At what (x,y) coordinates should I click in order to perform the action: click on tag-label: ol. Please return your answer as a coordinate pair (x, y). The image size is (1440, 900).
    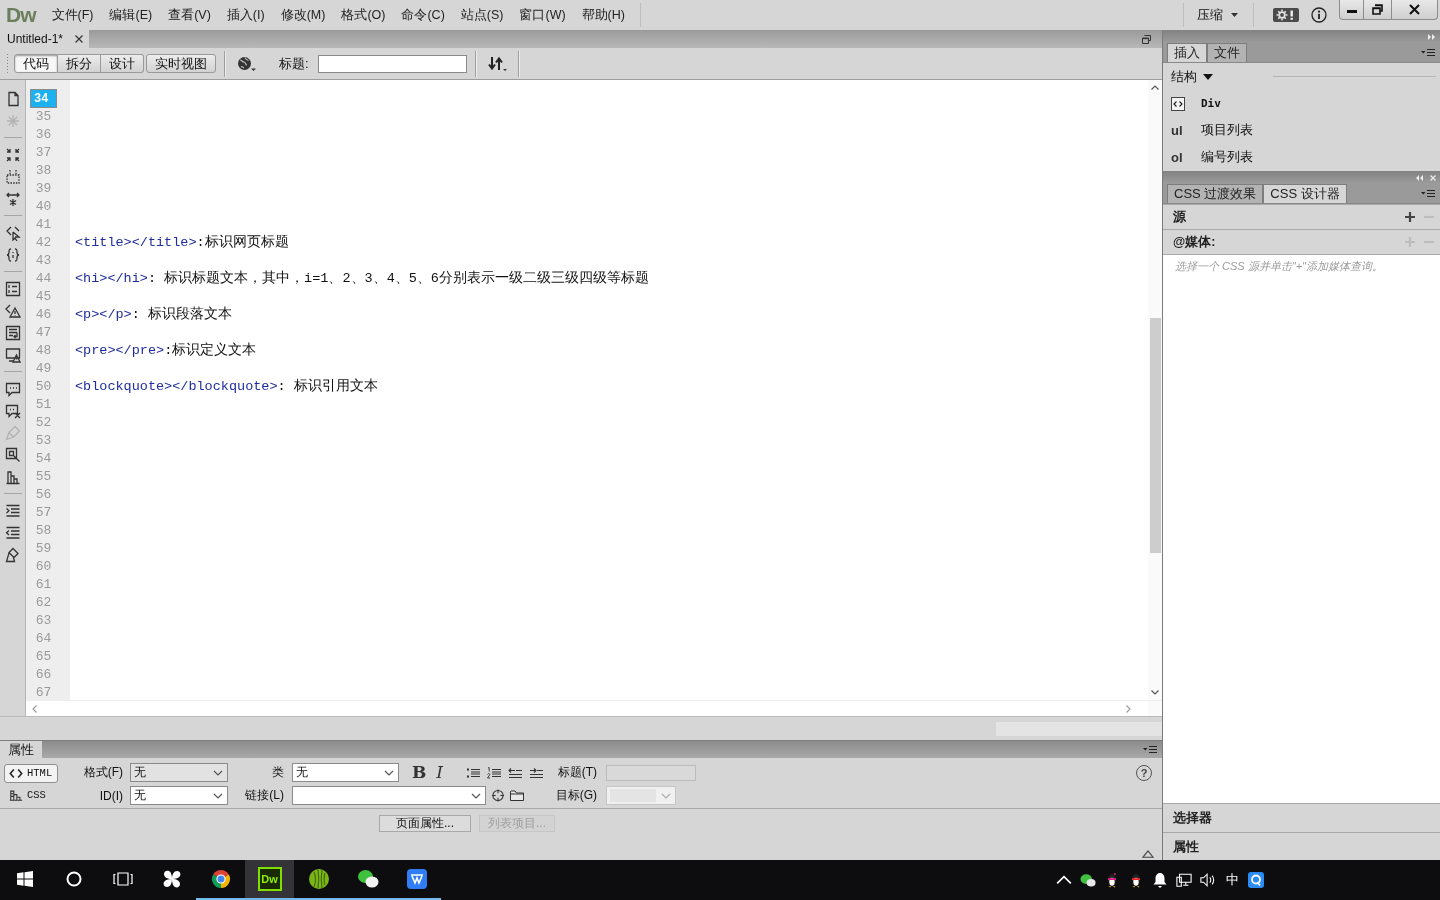
    Looking at the image, I should click on (1177, 157).